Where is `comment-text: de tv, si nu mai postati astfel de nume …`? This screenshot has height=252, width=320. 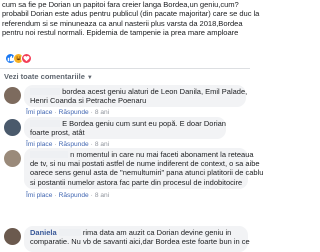 comment-text: de tv, si nu mai postati astfel de nume … is located at coordinates (145, 164).